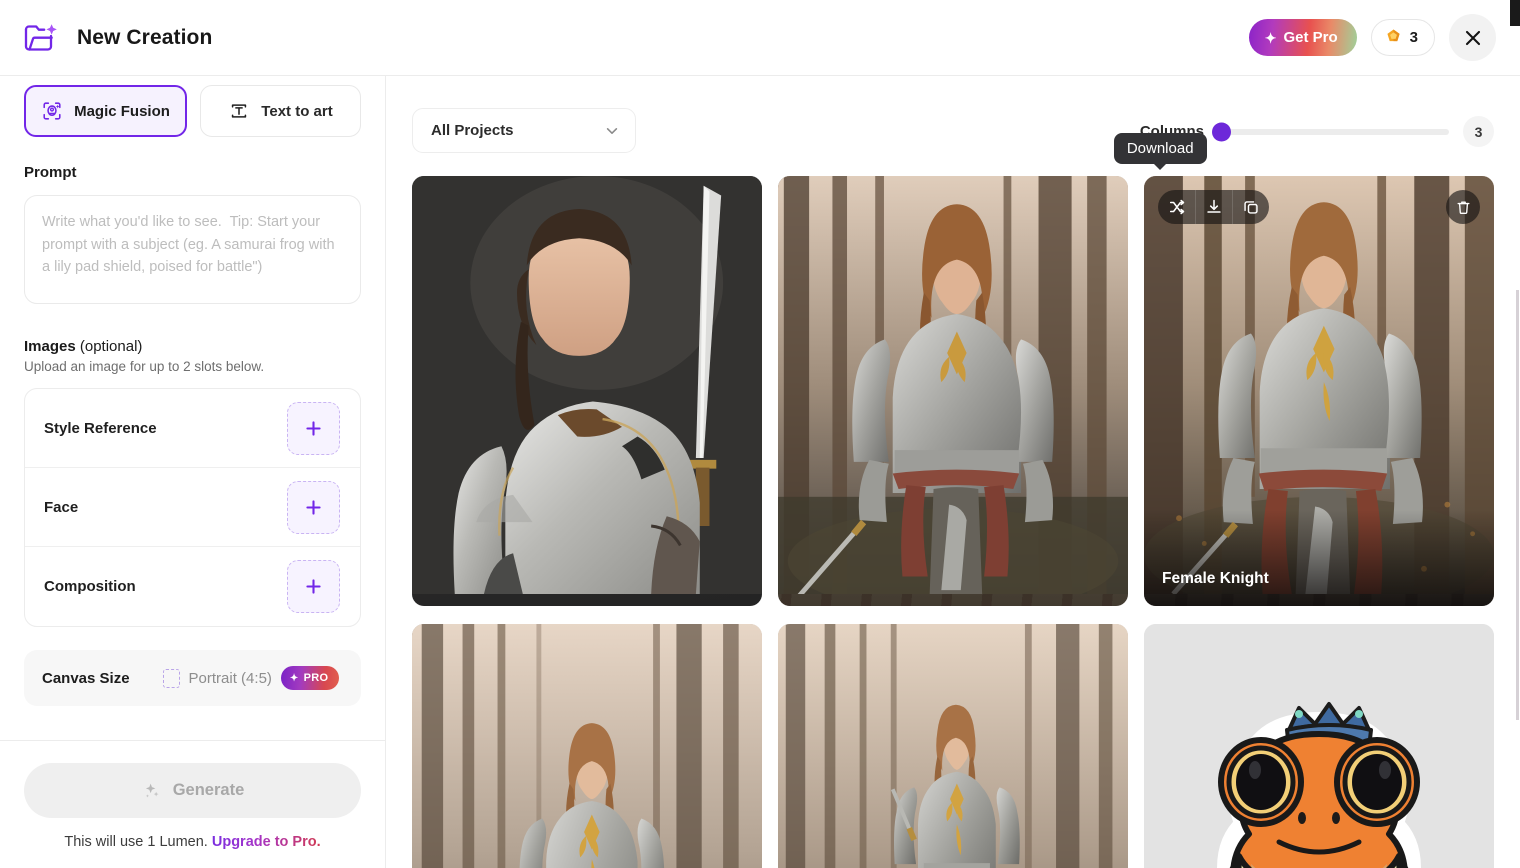  I want to click on card-caption: Female Knight, so click(1319, 558).